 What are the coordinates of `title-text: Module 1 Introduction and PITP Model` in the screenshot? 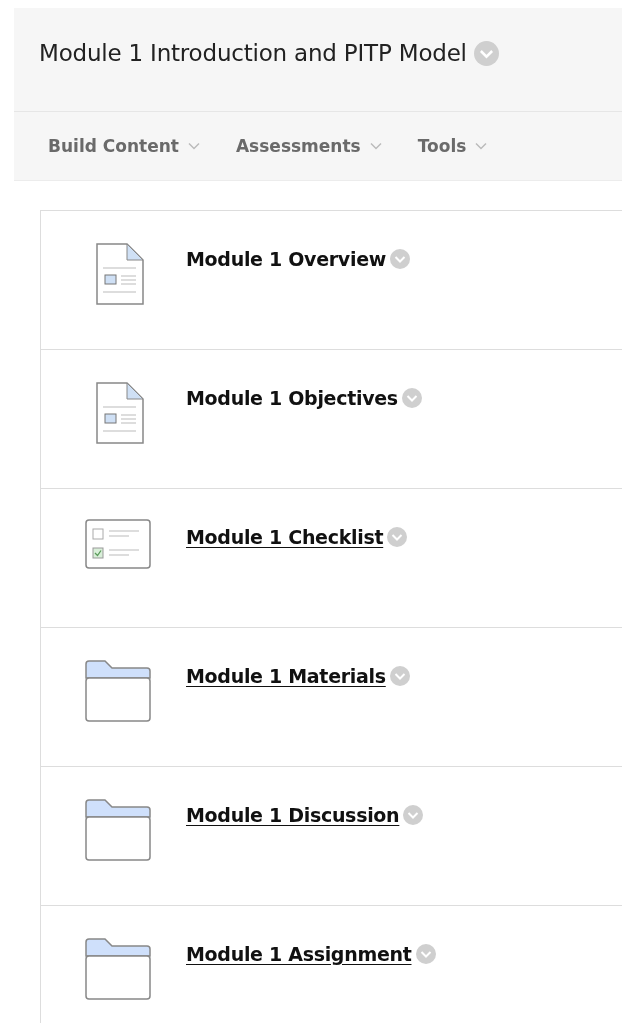 It's located at (253, 53).